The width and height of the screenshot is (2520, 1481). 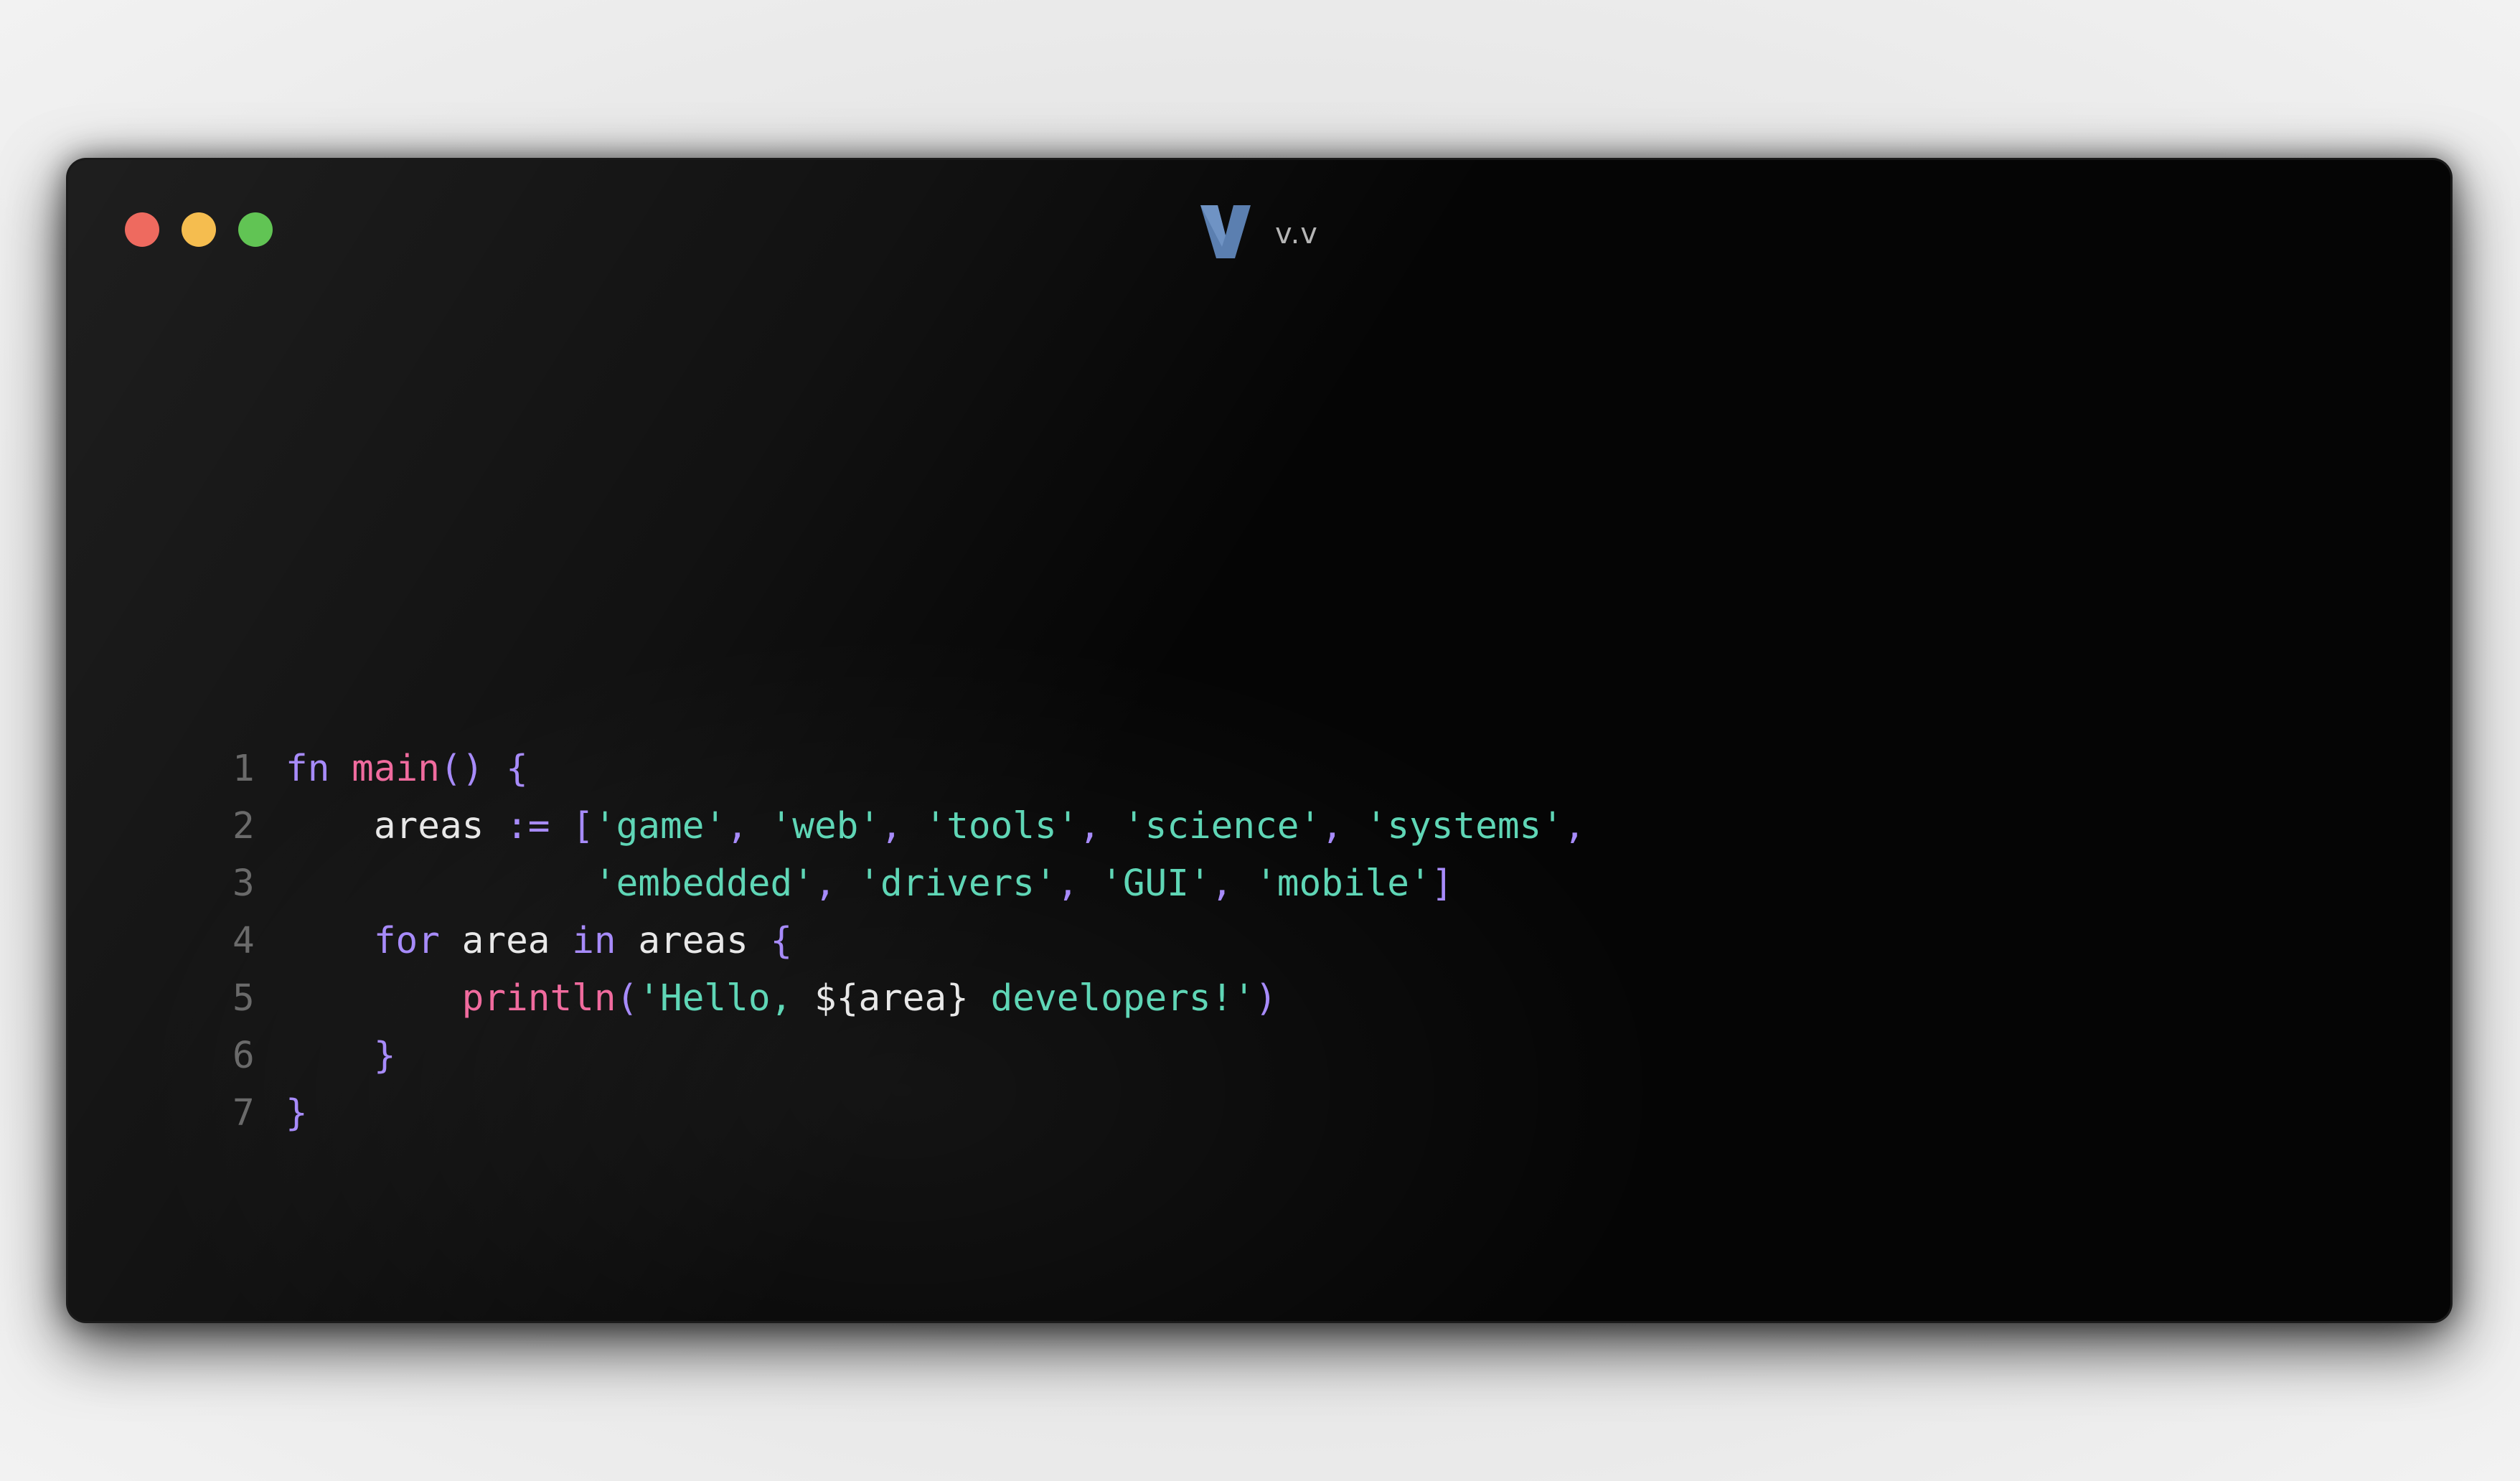 I want to click on code-token: {, so click(x=781, y=941).